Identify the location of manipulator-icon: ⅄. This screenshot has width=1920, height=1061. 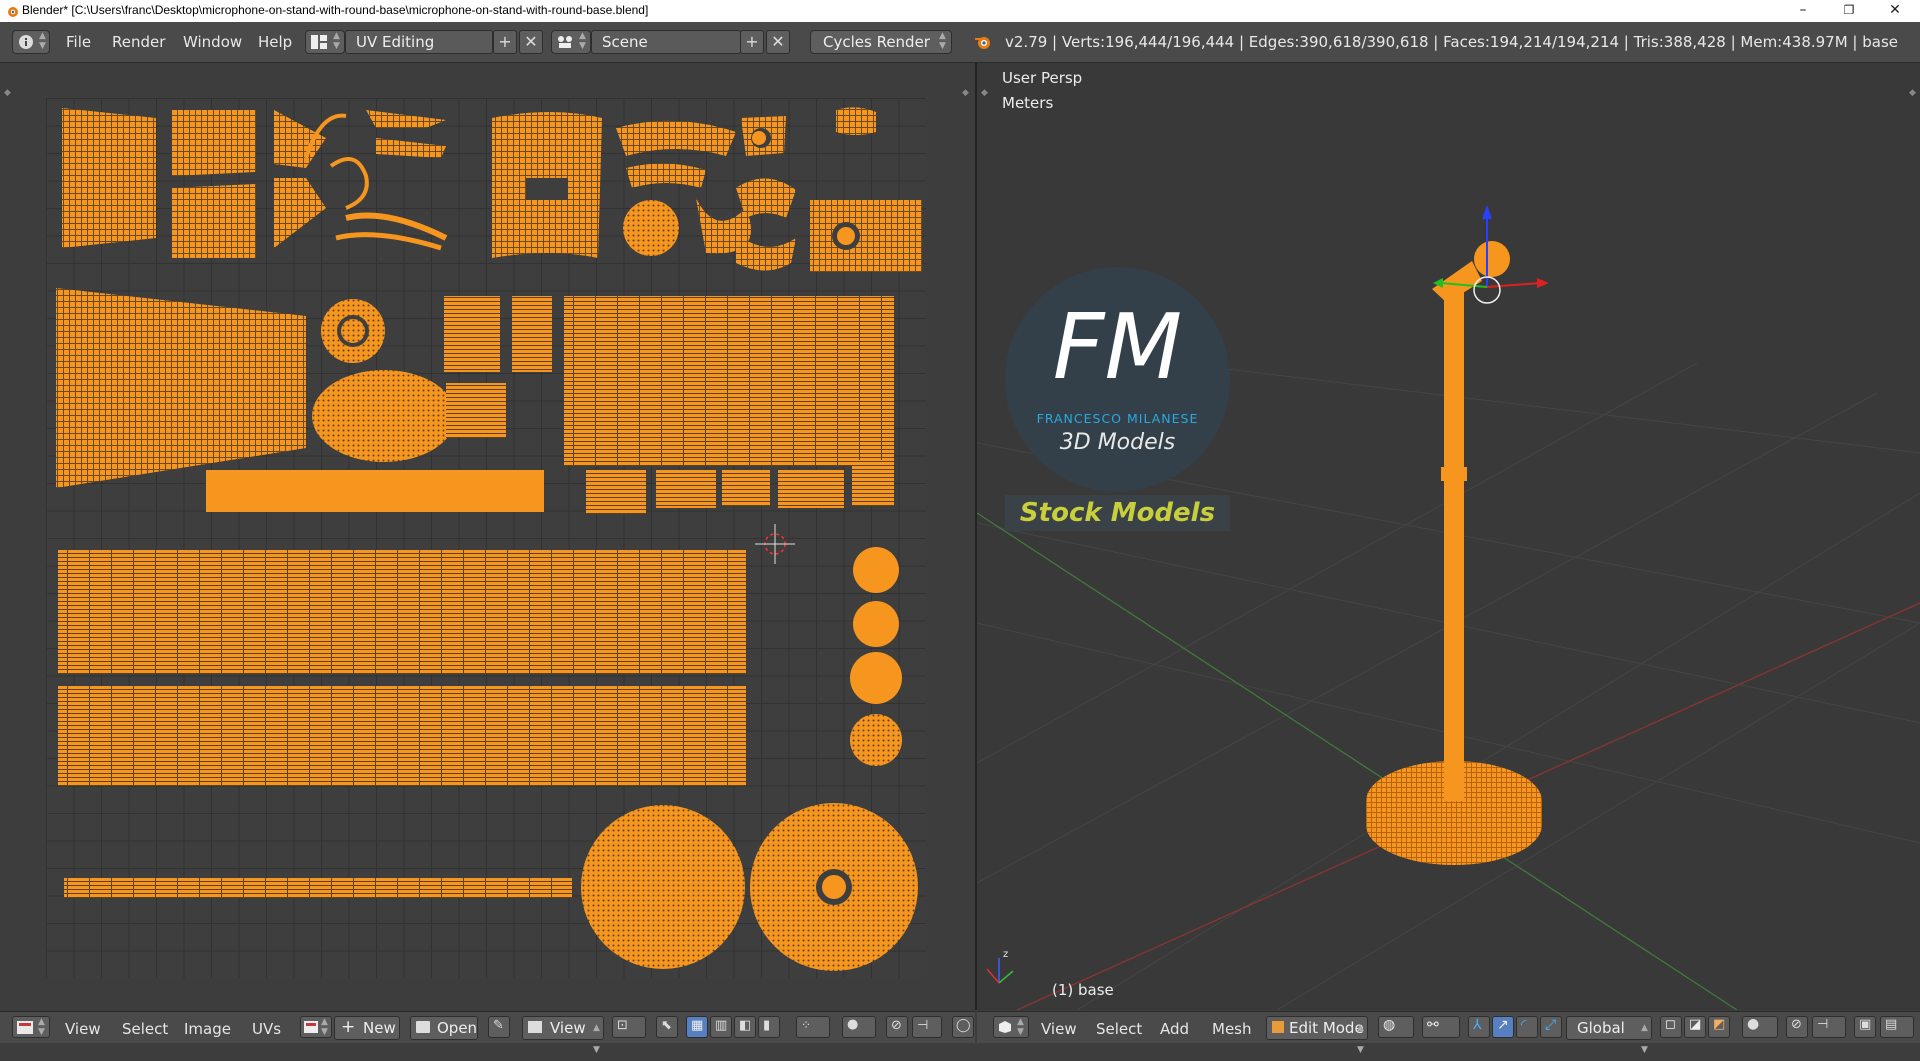
(1477, 1025).